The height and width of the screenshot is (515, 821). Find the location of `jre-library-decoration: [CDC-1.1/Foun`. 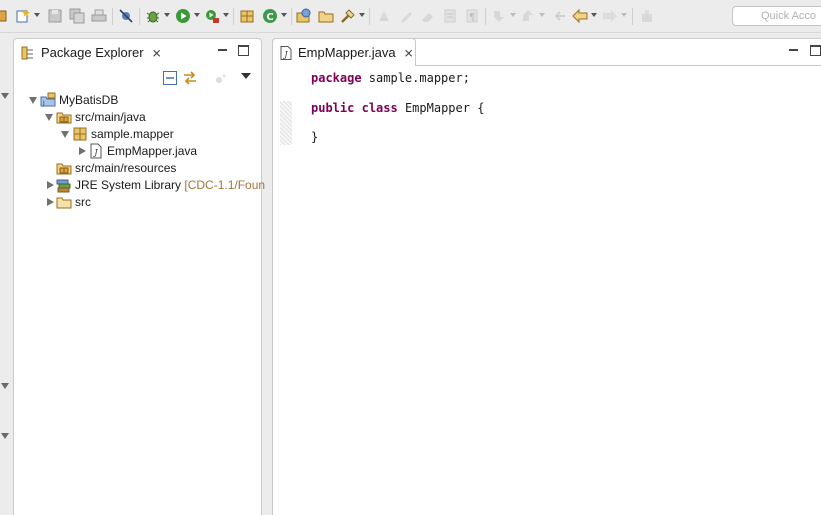

jre-library-decoration: [CDC-1.1/Foun is located at coordinates (225, 185).